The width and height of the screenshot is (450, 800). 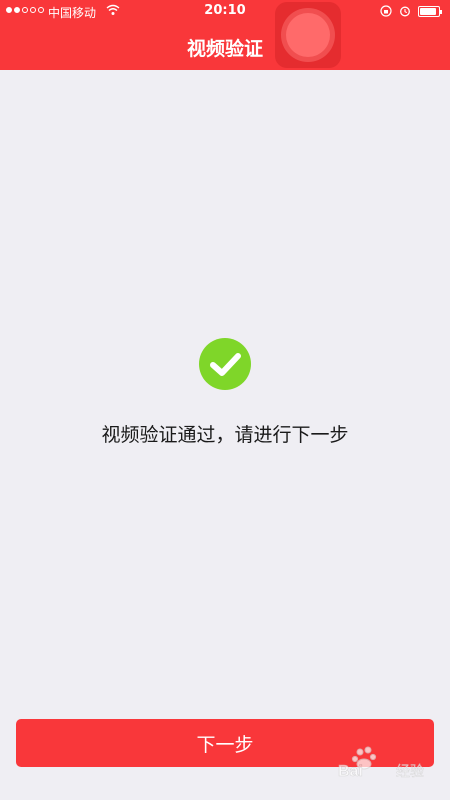 What do you see at coordinates (405, 11) in the screenshot?
I see `alarm-icon` at bounding box center [405, 11].